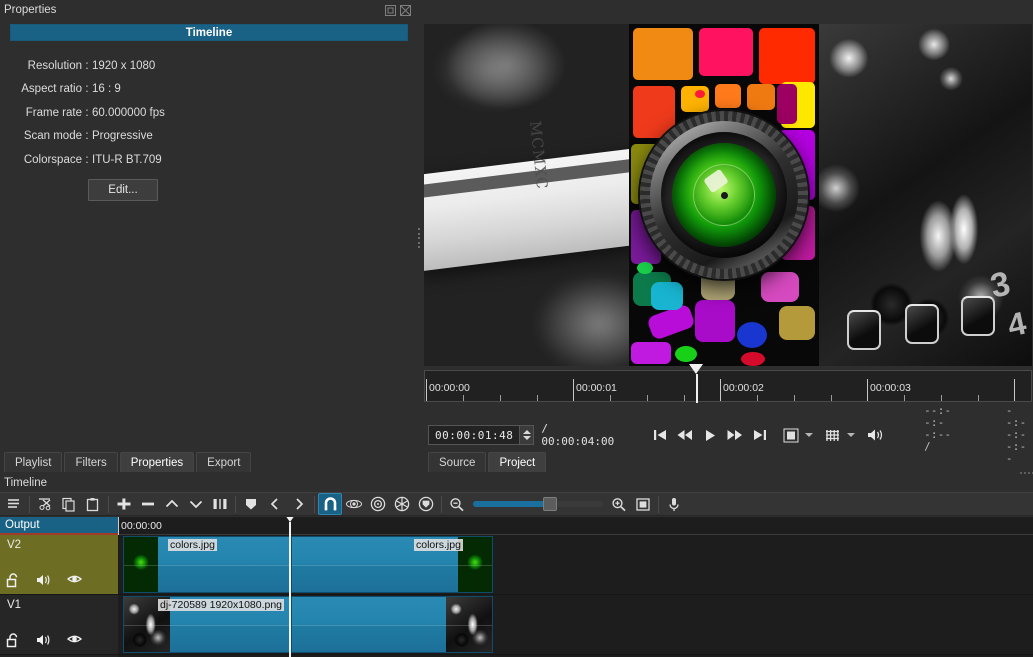  Describe the element at coordinates (91, 462) in the screenshot. I see `tab-filters: Filters` at that location.